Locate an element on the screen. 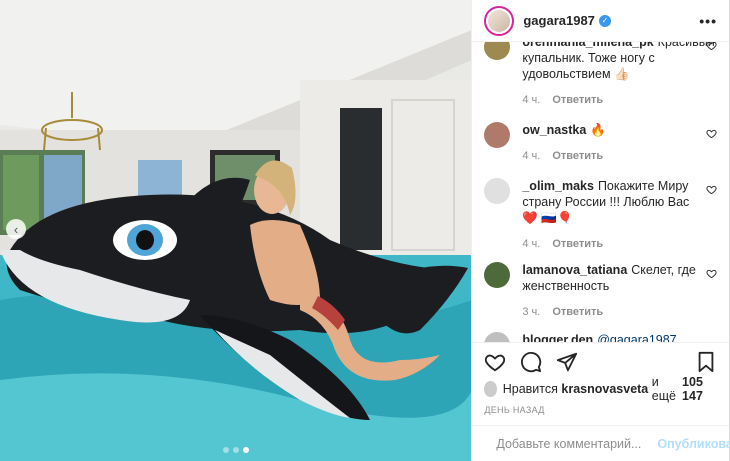 The image size is (730, 461). comment-body: blogger.den@gagara1987 direct is located at coordinates (620, 337).